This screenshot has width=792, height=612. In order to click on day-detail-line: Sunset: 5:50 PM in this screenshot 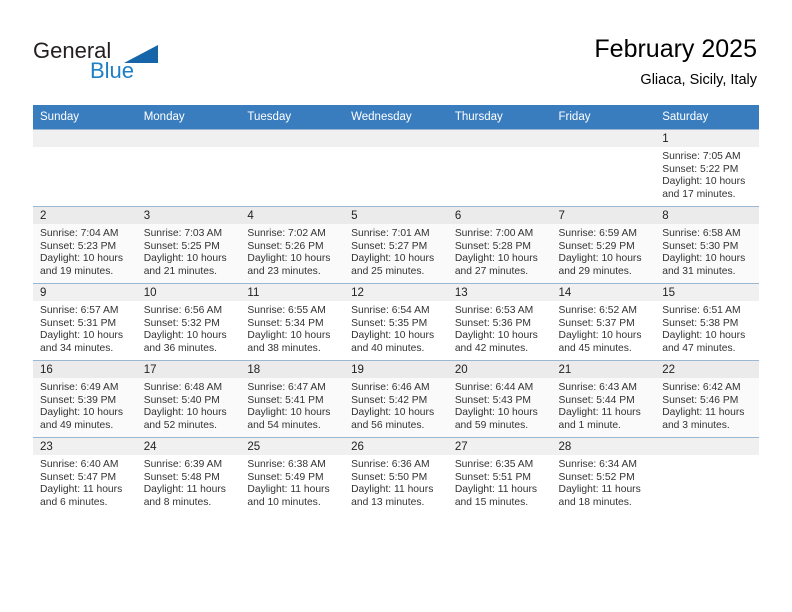, I will do `click(389, 477)`.